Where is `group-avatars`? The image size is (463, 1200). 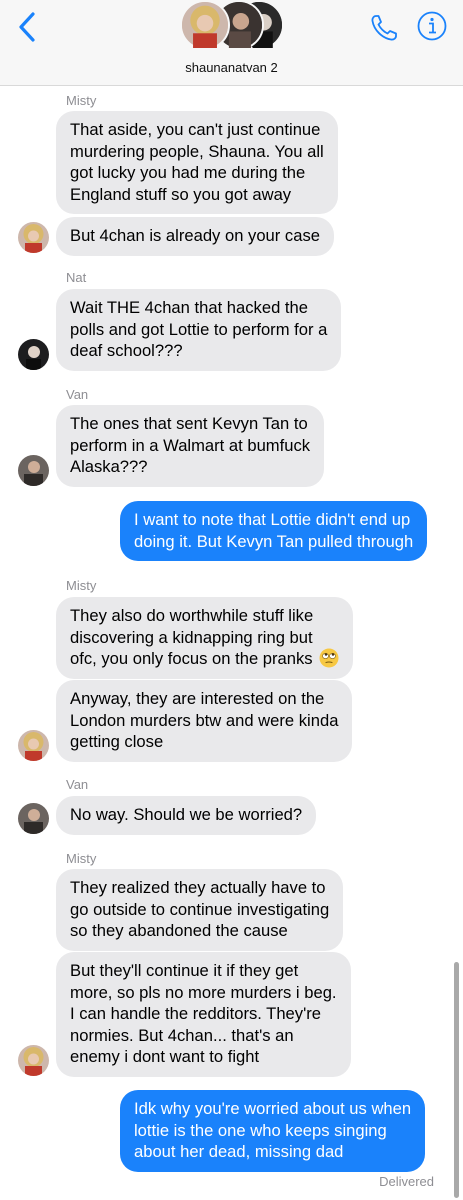
group-avatars is located at coordinates (233, 25).